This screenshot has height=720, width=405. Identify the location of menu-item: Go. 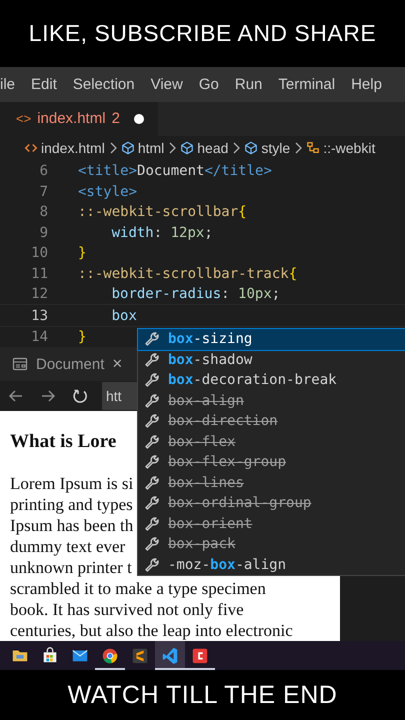
(208, 84).